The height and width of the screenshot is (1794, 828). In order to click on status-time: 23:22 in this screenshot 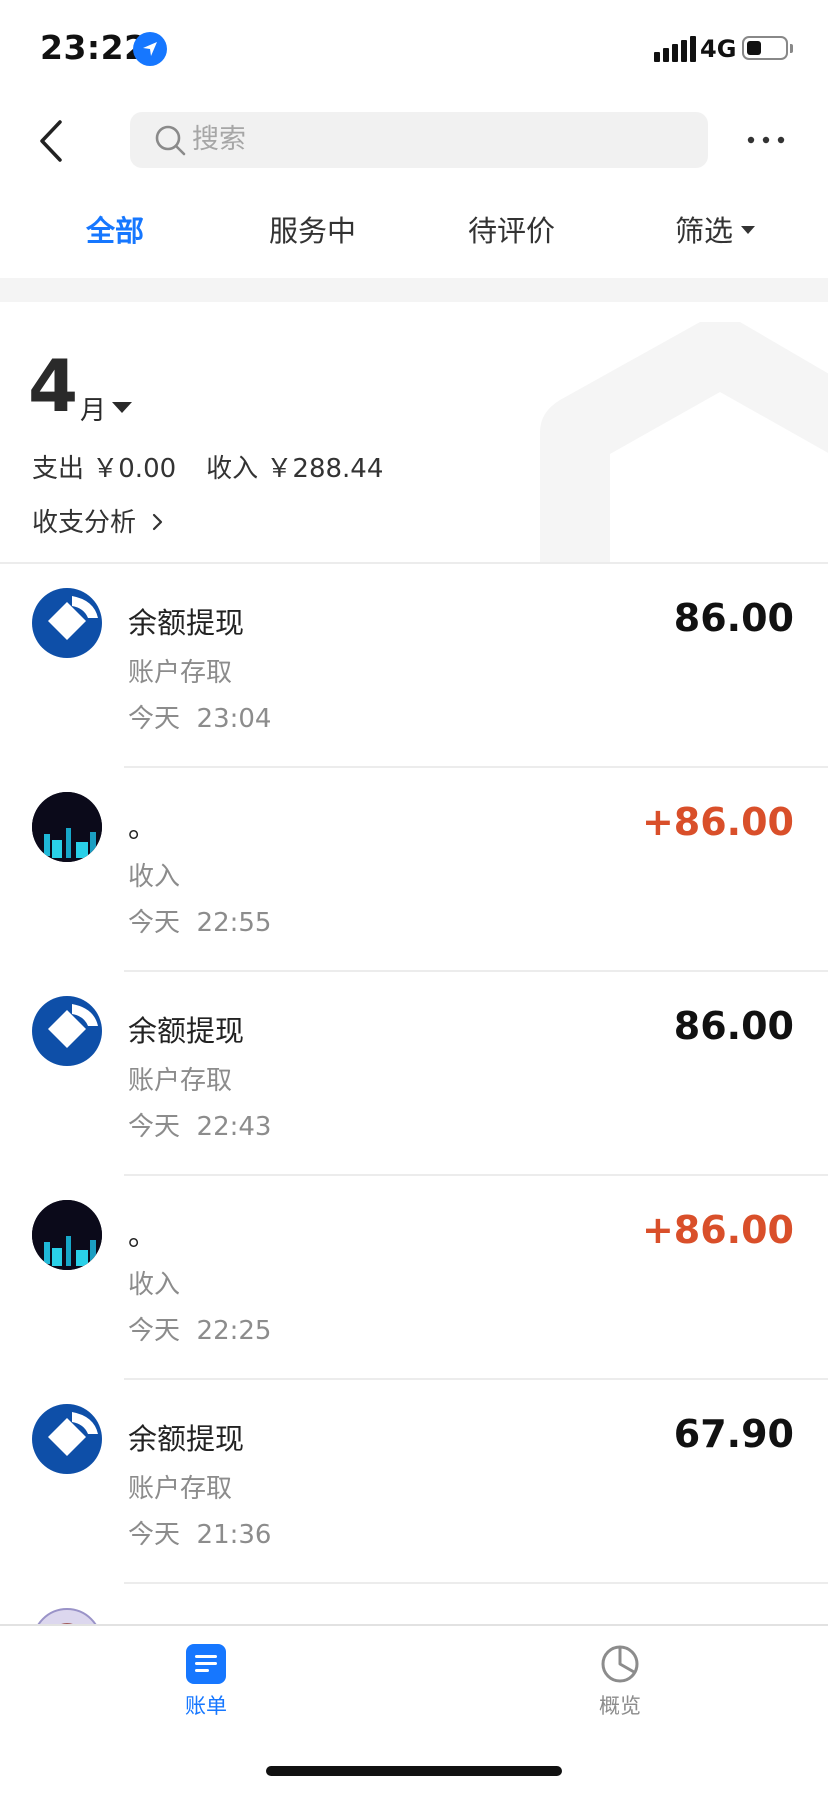, I will do `click(94, 47)`.